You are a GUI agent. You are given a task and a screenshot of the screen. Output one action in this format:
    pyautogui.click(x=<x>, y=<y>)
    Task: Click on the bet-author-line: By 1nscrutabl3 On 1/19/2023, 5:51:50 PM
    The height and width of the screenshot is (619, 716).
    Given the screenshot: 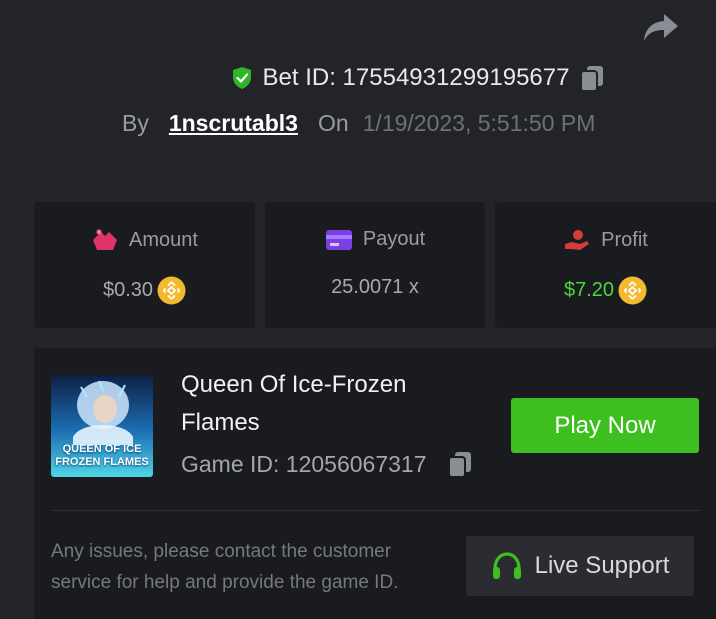 What is the action you would take?
    pyautogui.click(x=358, y=123)
    